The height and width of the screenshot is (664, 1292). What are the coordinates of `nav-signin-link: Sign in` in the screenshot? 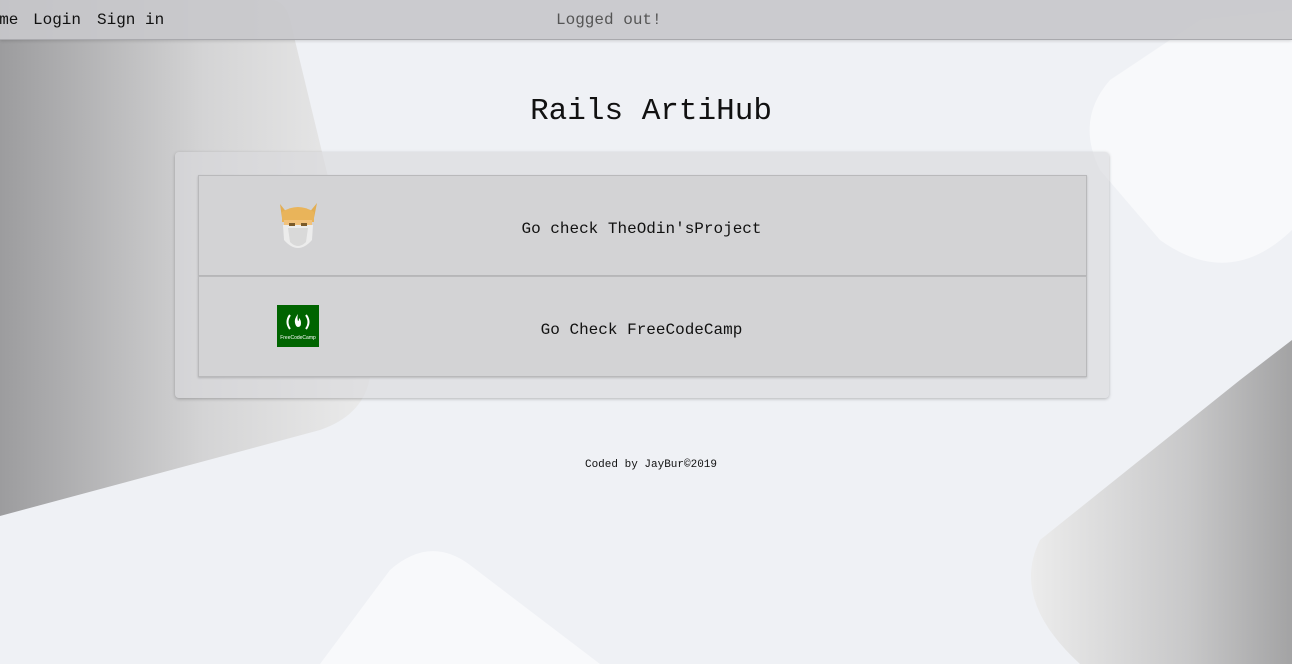 It's located at (130, 20).